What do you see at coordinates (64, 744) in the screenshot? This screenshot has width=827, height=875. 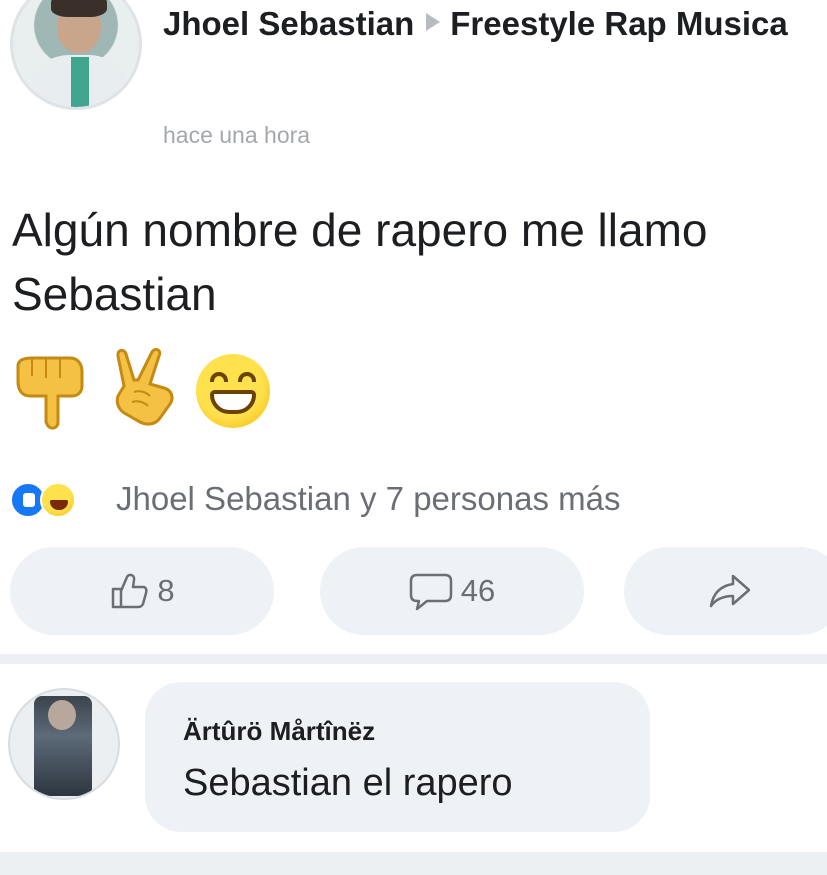 I see `commenter-avatar` at bounding box center [64, 744].